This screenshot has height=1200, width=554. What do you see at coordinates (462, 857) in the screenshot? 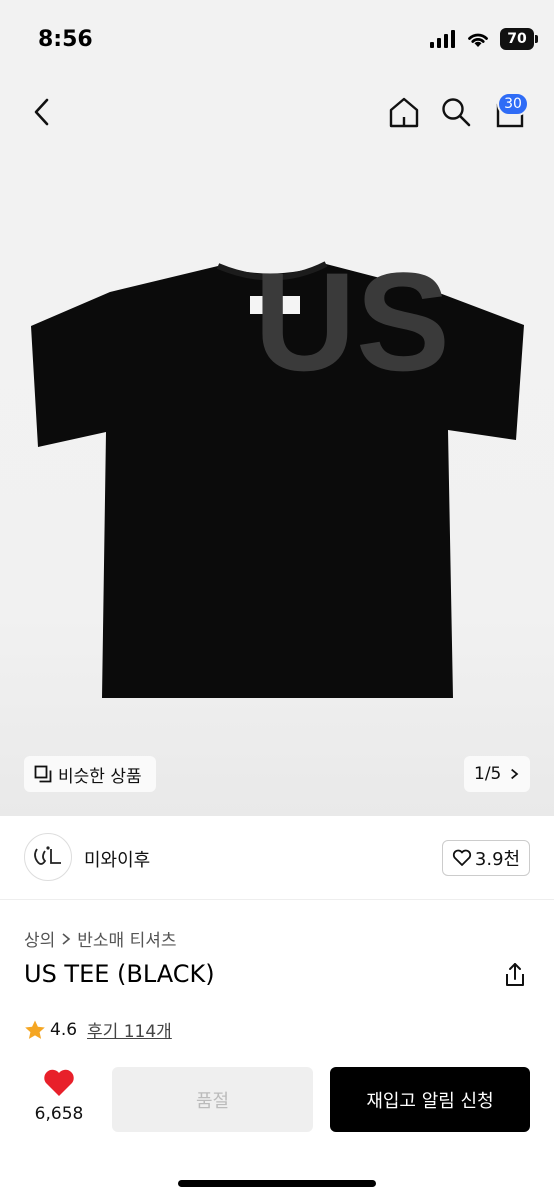
I see `heart-outline-icon` at bounding box center [462, 857].